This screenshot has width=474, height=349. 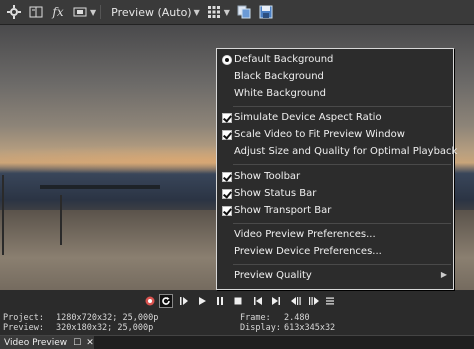 I want to click on loop-icon, so click(x=166, y=301).